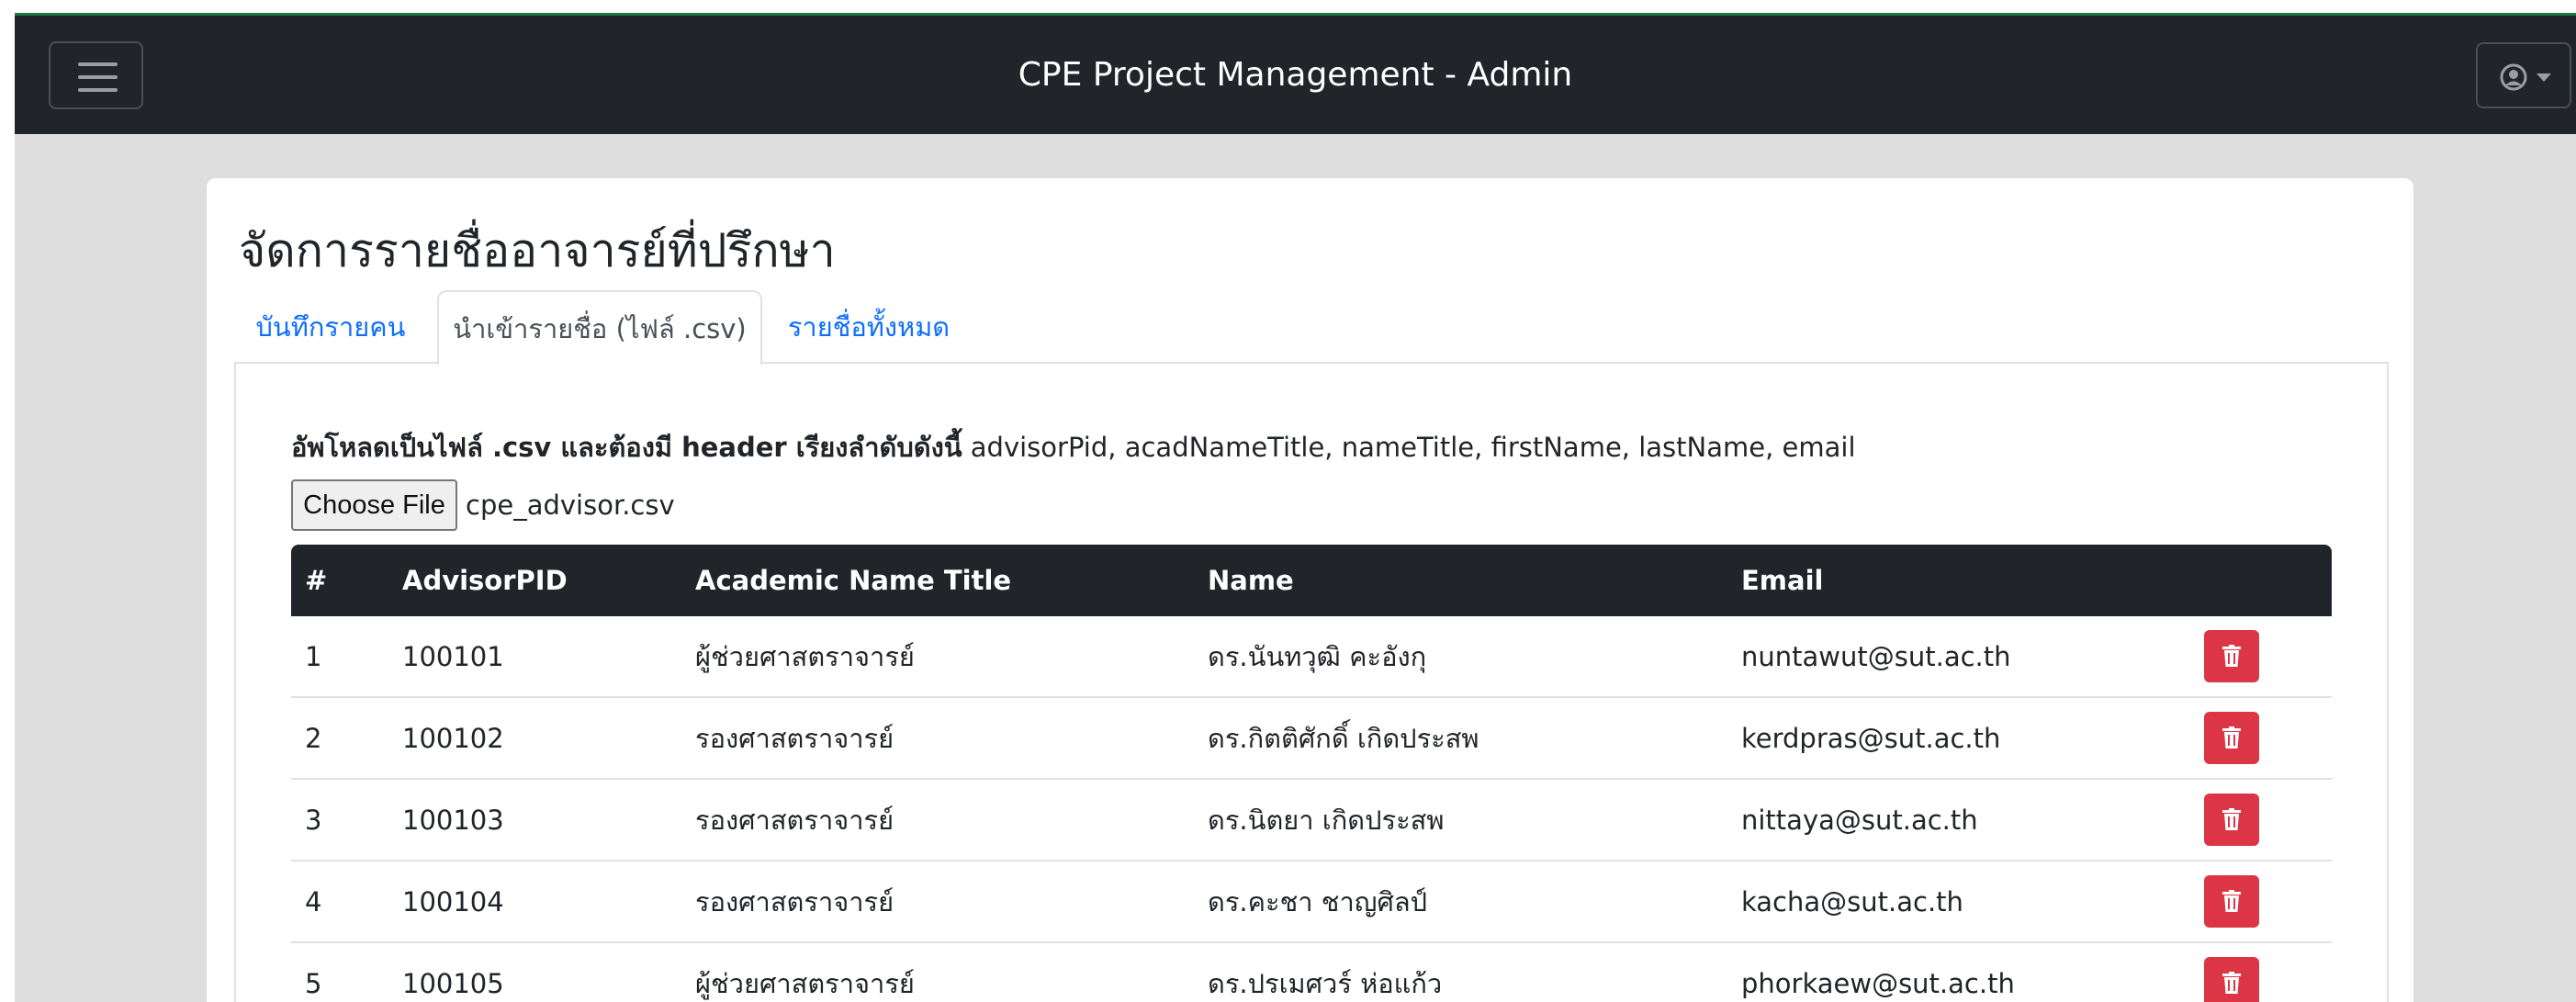 Image resolution: width=2576 pixels, height=1002 pixels. What do you see at coordinates (1852, 902) in the screenshot?
I see `advisor-email: kacha@sut.ac.th` at bounding box center [1852, 902].